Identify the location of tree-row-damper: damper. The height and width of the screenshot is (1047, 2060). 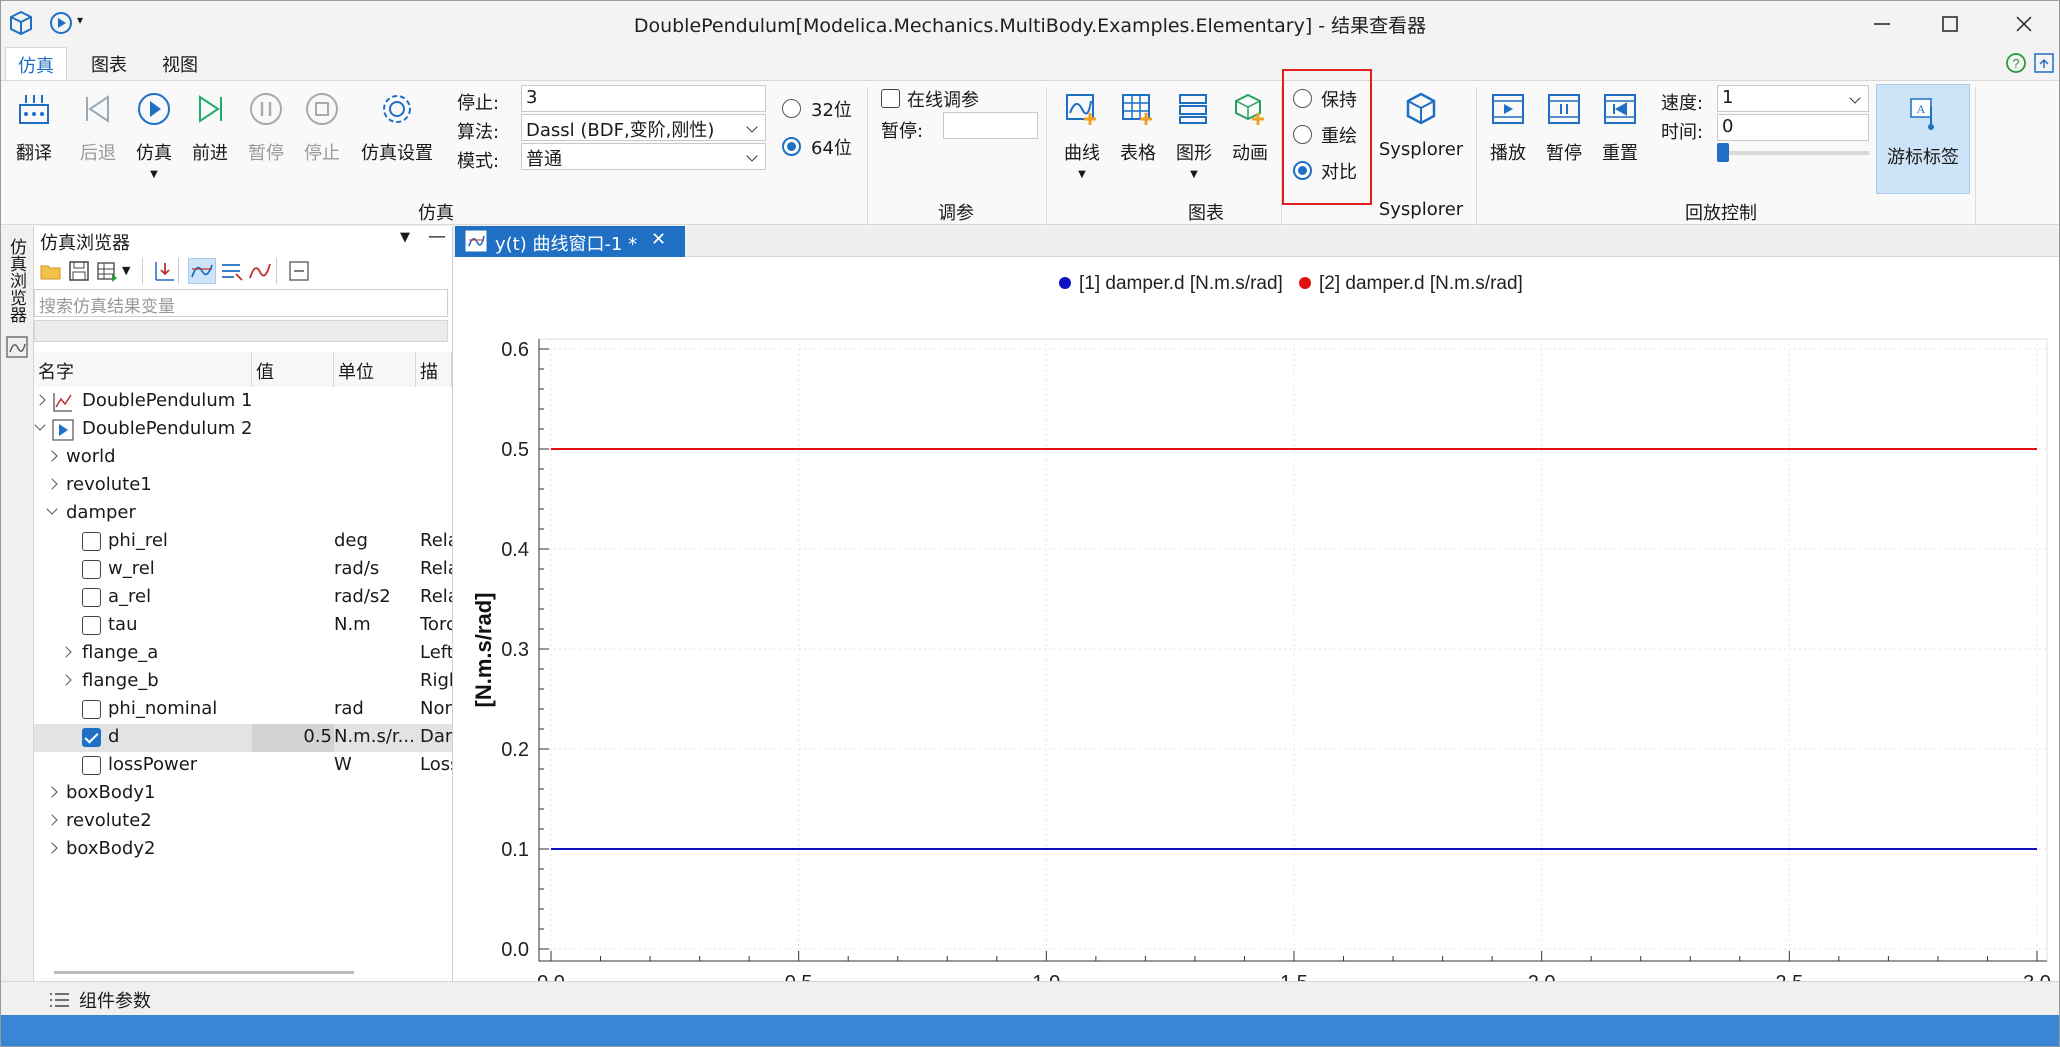
(243, 514).